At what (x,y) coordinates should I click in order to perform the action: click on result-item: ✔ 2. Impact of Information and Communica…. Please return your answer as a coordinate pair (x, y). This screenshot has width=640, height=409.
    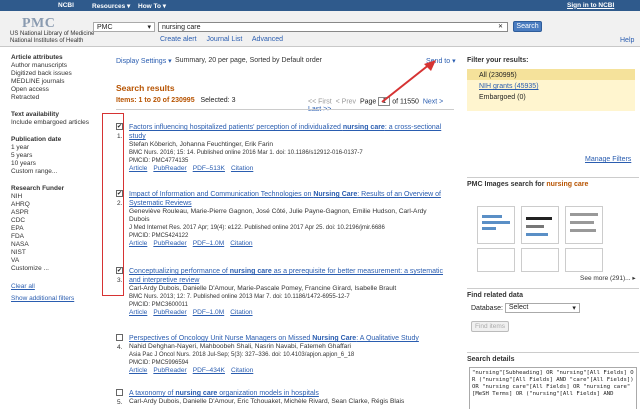
    Looking at the image, I should click on (281, 219).